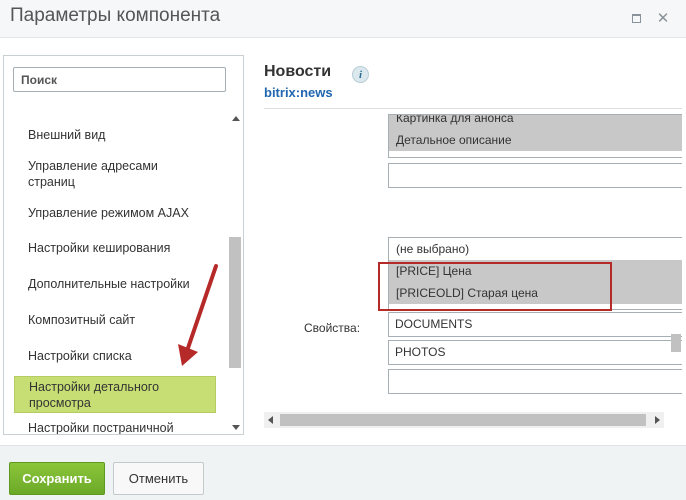  I want to click on close-button: ✕, so click(663, 18).